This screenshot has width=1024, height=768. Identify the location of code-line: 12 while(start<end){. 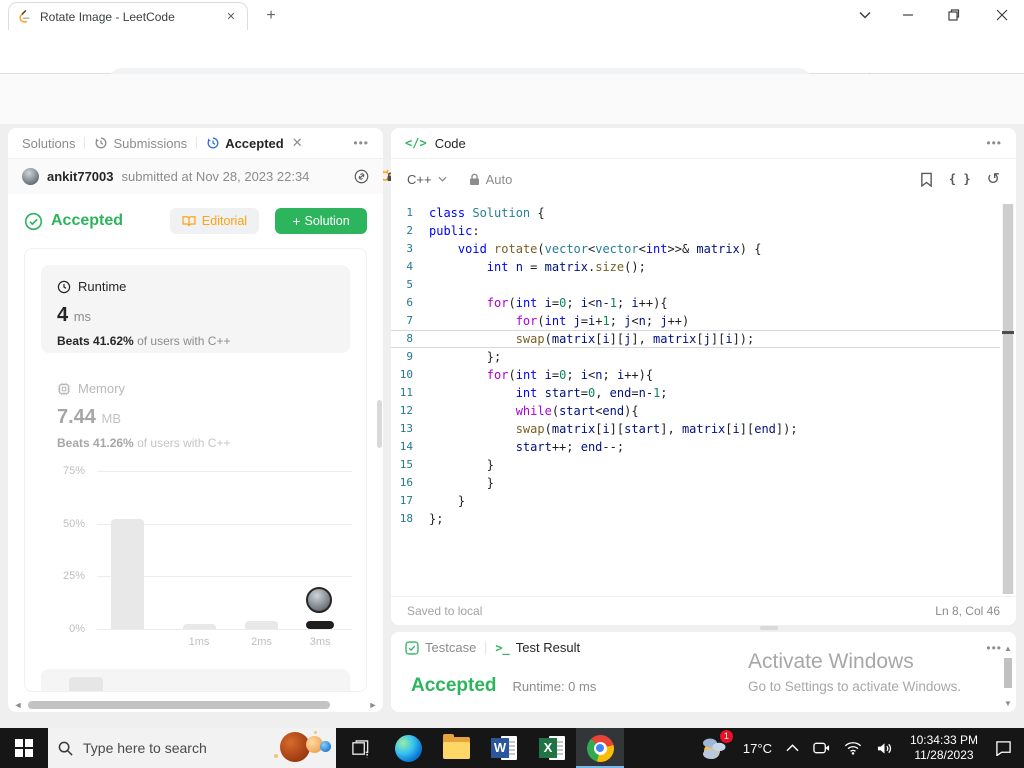
(519, 411).